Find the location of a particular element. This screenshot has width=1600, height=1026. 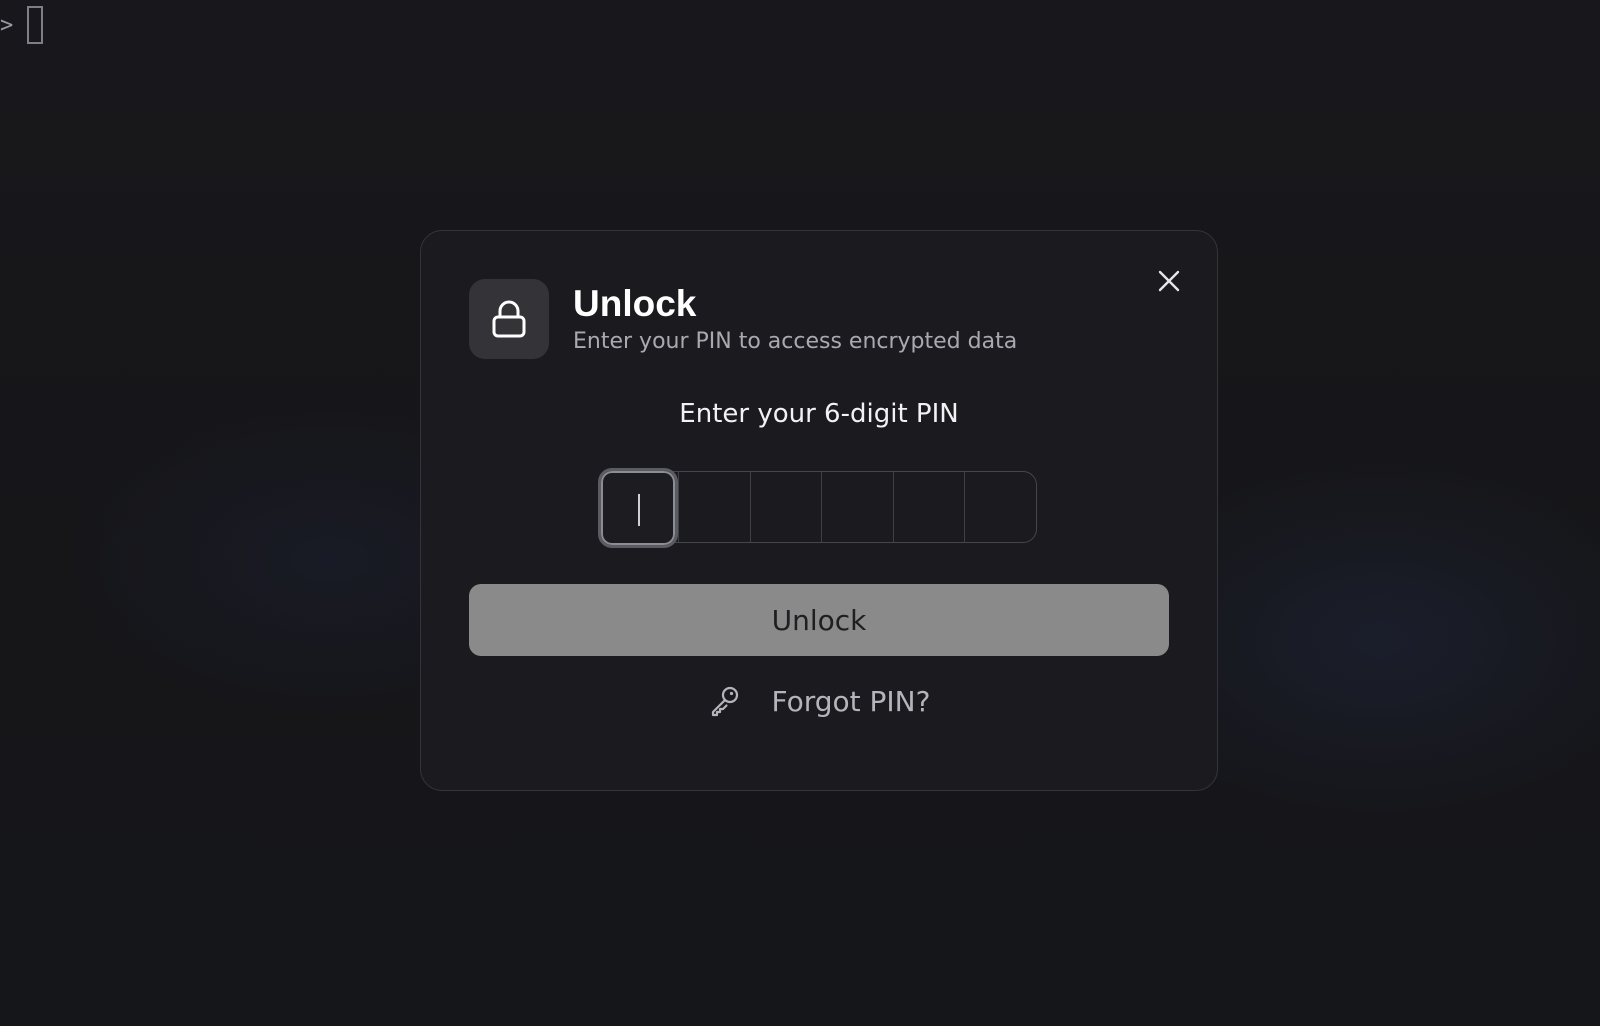

prompt-symbol: > is located at coordinates (7, 25).